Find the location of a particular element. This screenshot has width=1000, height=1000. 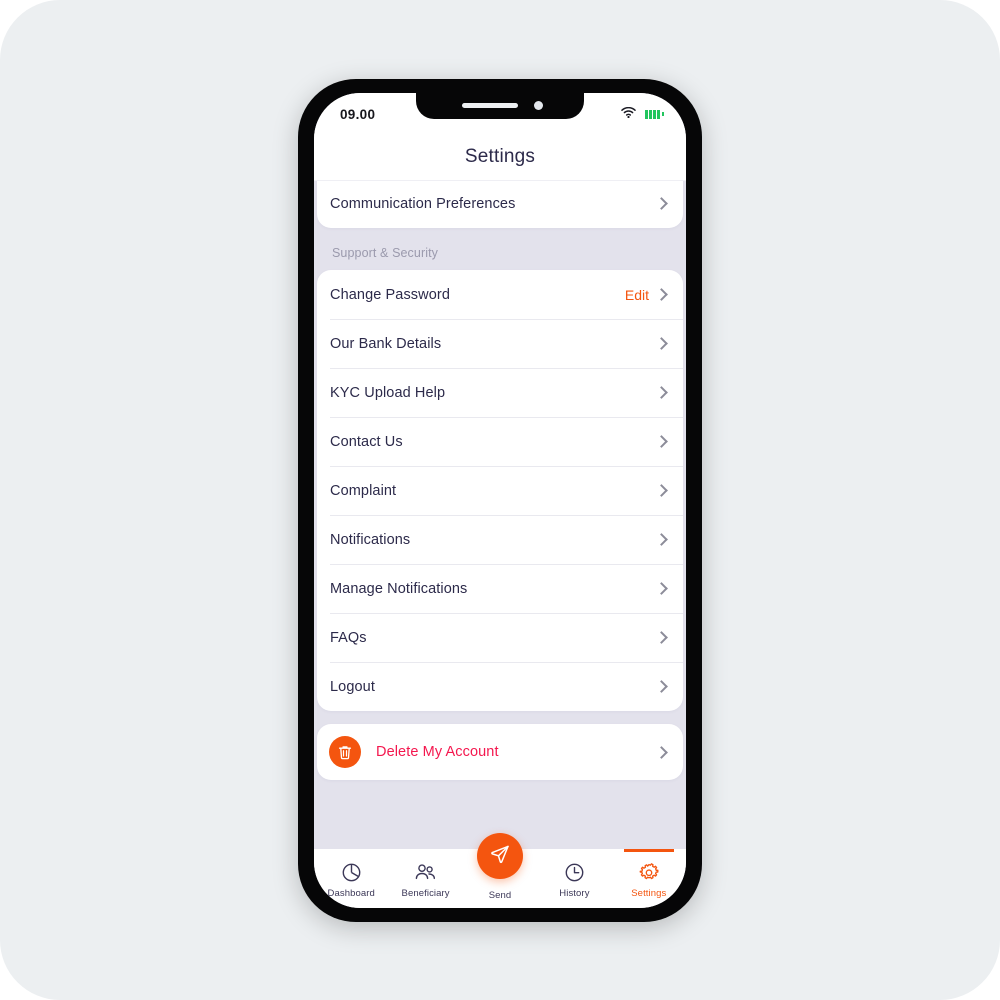

send-button is located at coordinates (500, 856).